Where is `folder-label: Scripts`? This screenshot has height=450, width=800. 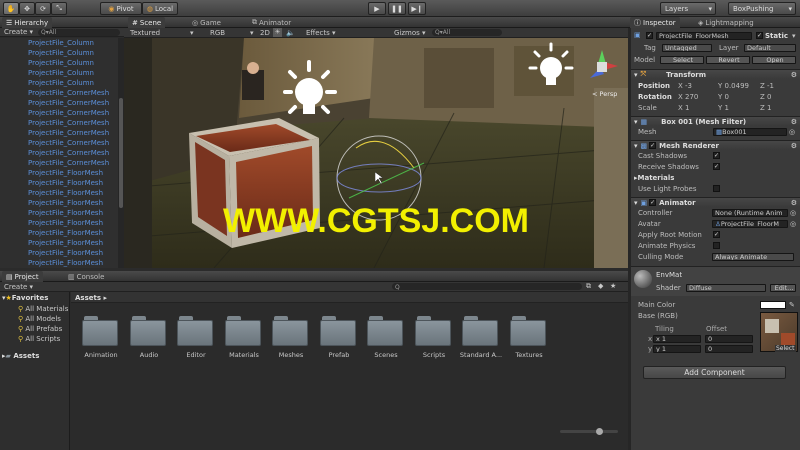 folder-label: Scripts is located at coordinates (434, 355).